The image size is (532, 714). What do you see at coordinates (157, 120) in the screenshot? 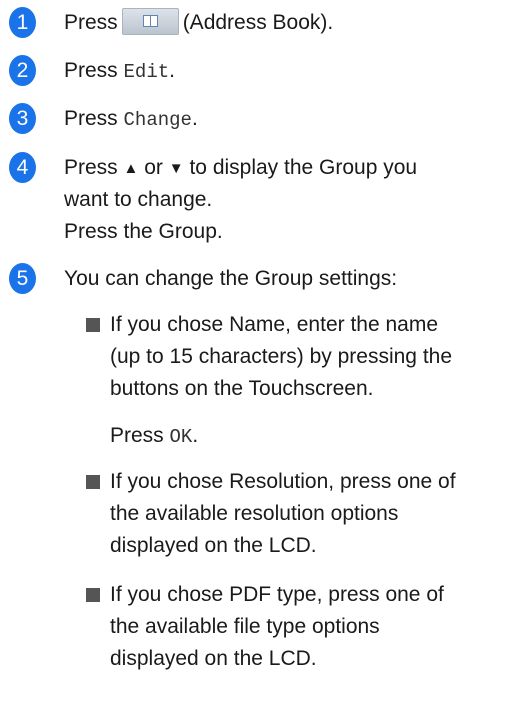
I see `change-key: Change` at bounding box center [157, 120].